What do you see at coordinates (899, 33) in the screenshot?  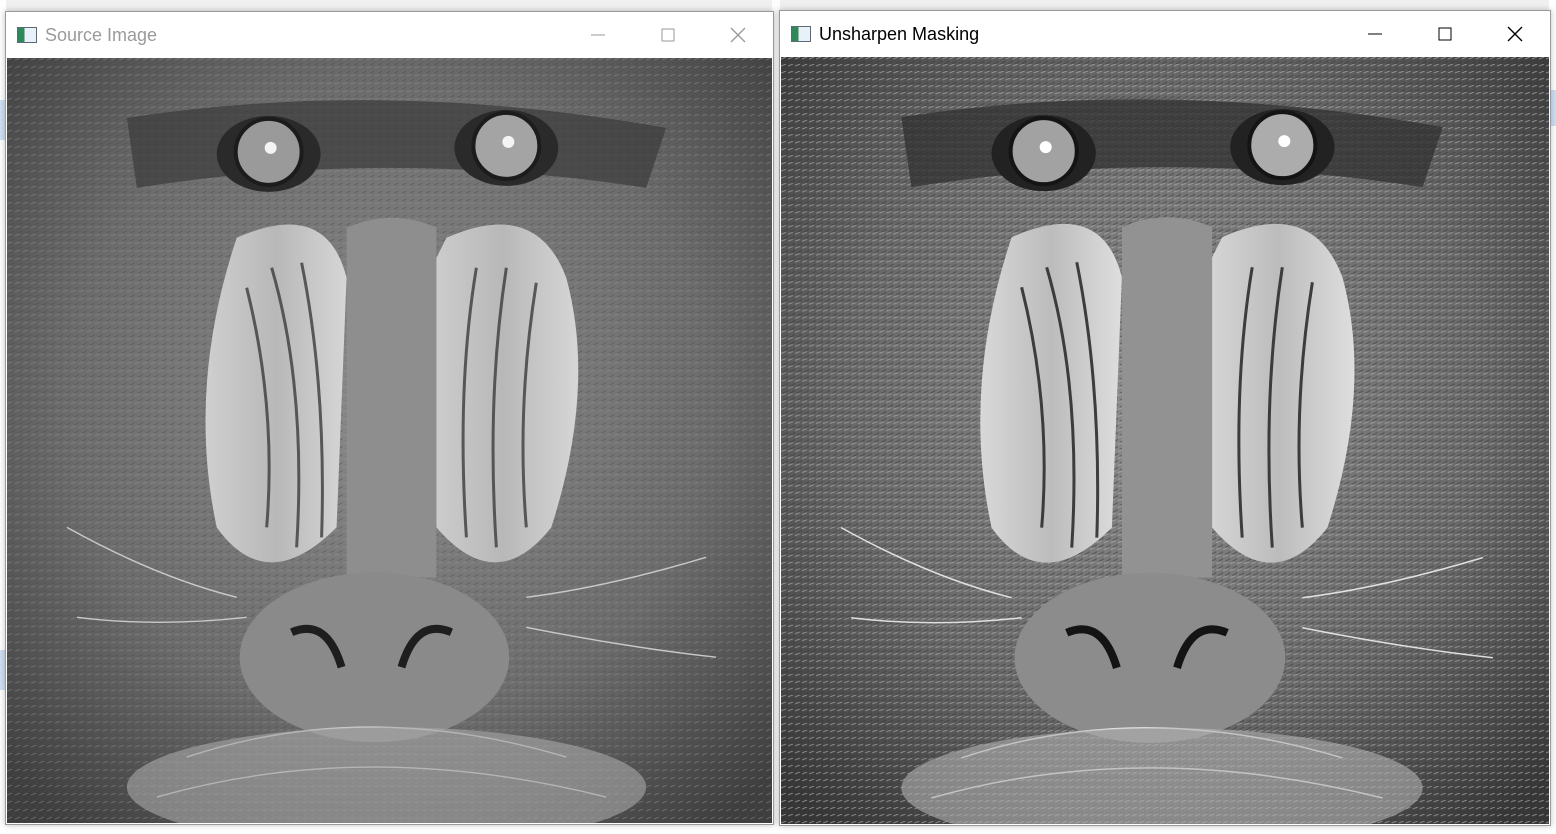 I see `window-title: Unsharpen Masking` at bounding box center [899, 33].